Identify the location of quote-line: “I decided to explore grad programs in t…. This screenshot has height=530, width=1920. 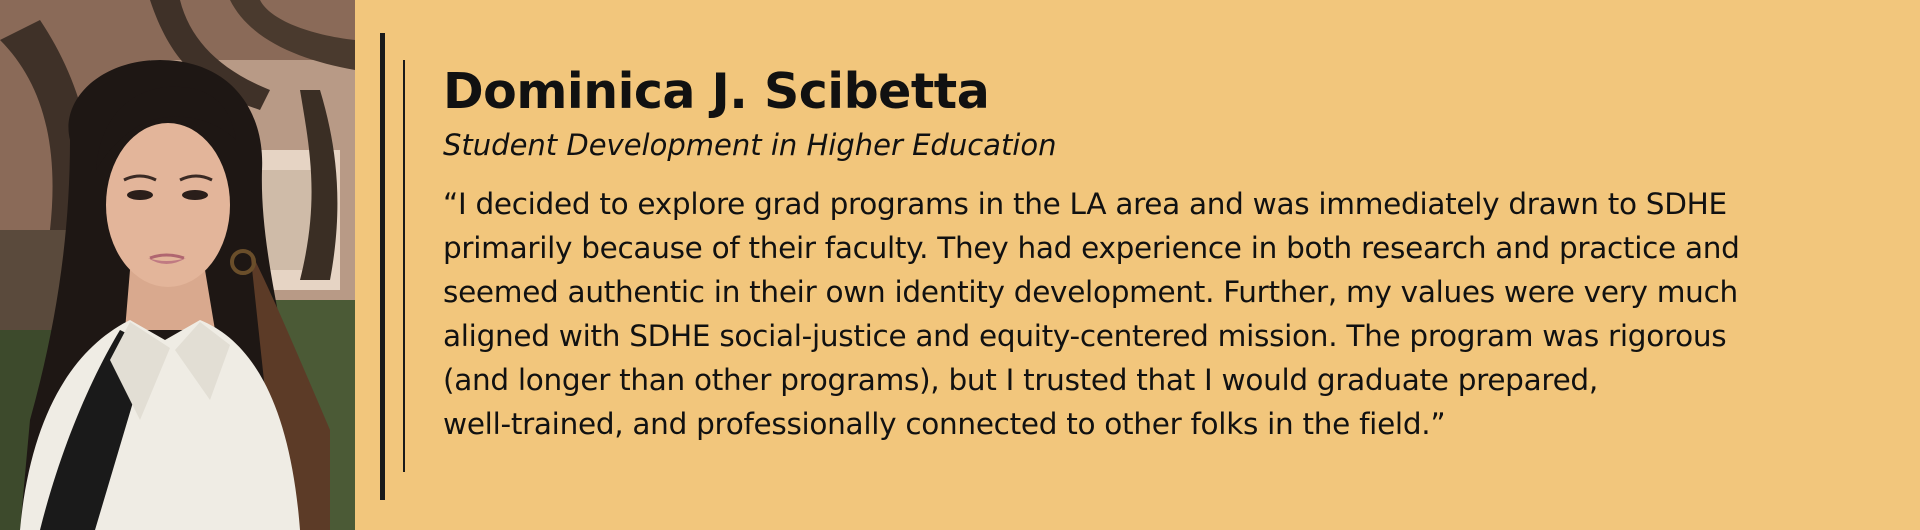
(1085, 204).